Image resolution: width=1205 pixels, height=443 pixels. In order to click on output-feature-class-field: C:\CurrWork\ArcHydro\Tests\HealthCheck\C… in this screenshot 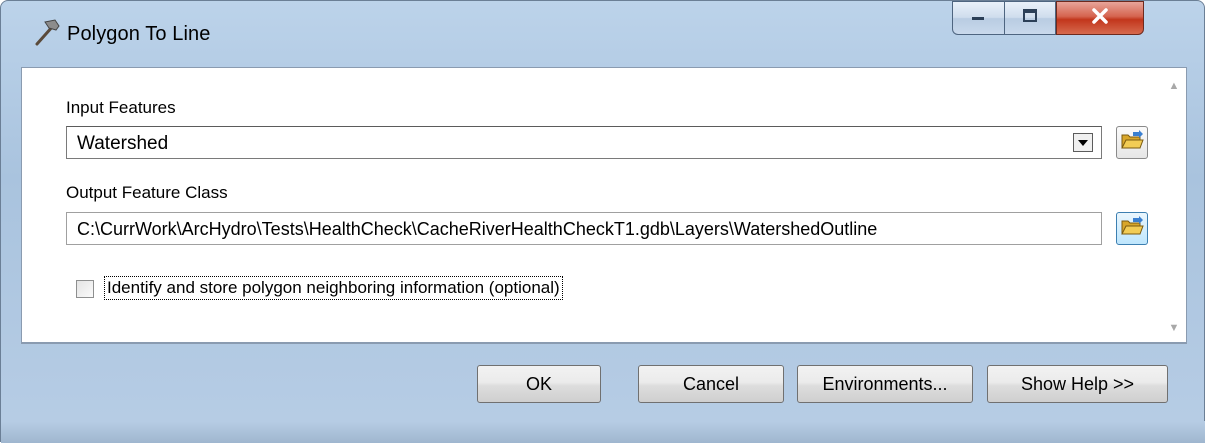, I will do `click(584, 228)`.